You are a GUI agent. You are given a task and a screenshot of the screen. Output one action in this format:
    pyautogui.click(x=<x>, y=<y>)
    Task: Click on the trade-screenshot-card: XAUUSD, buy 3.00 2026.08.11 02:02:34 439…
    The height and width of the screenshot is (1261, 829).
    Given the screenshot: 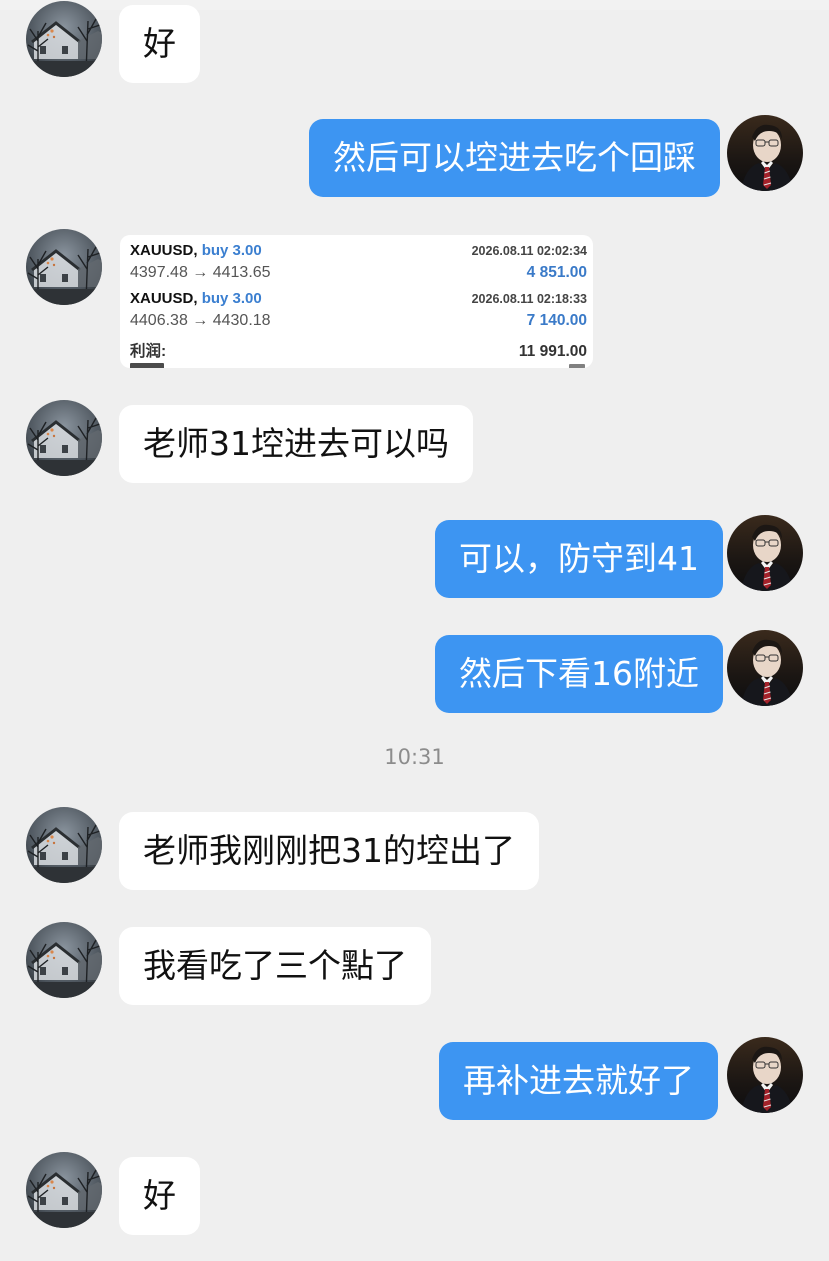 What is the action you would take?
    pyautogui.click(x=356, y=301)
    